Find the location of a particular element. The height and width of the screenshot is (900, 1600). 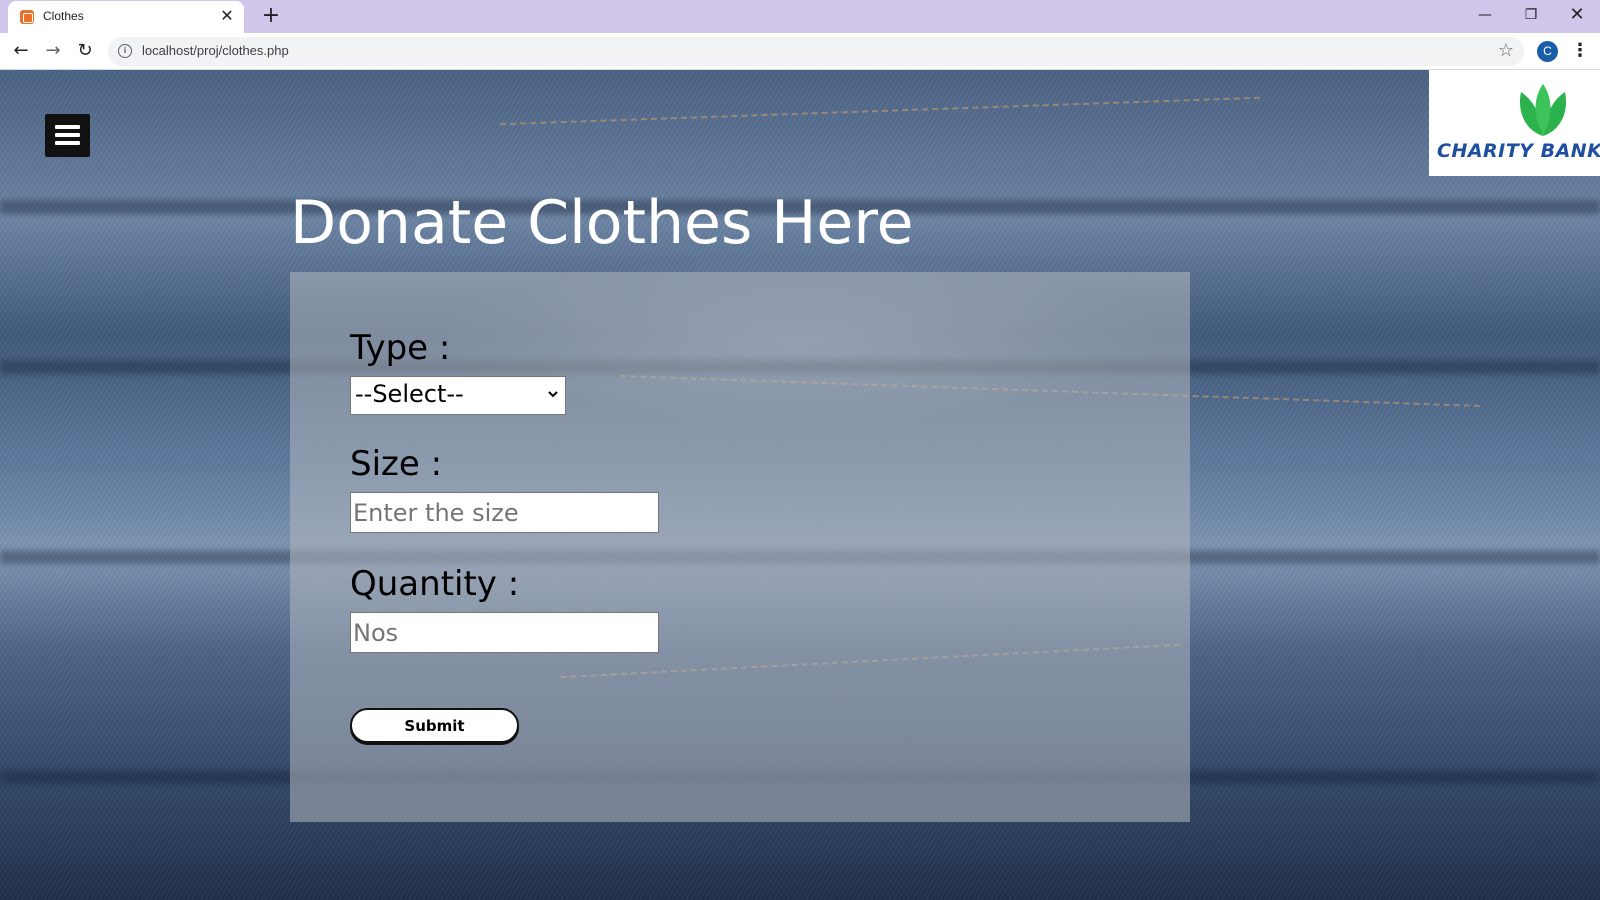

denim-stitch is located at coordinates (880, 111).